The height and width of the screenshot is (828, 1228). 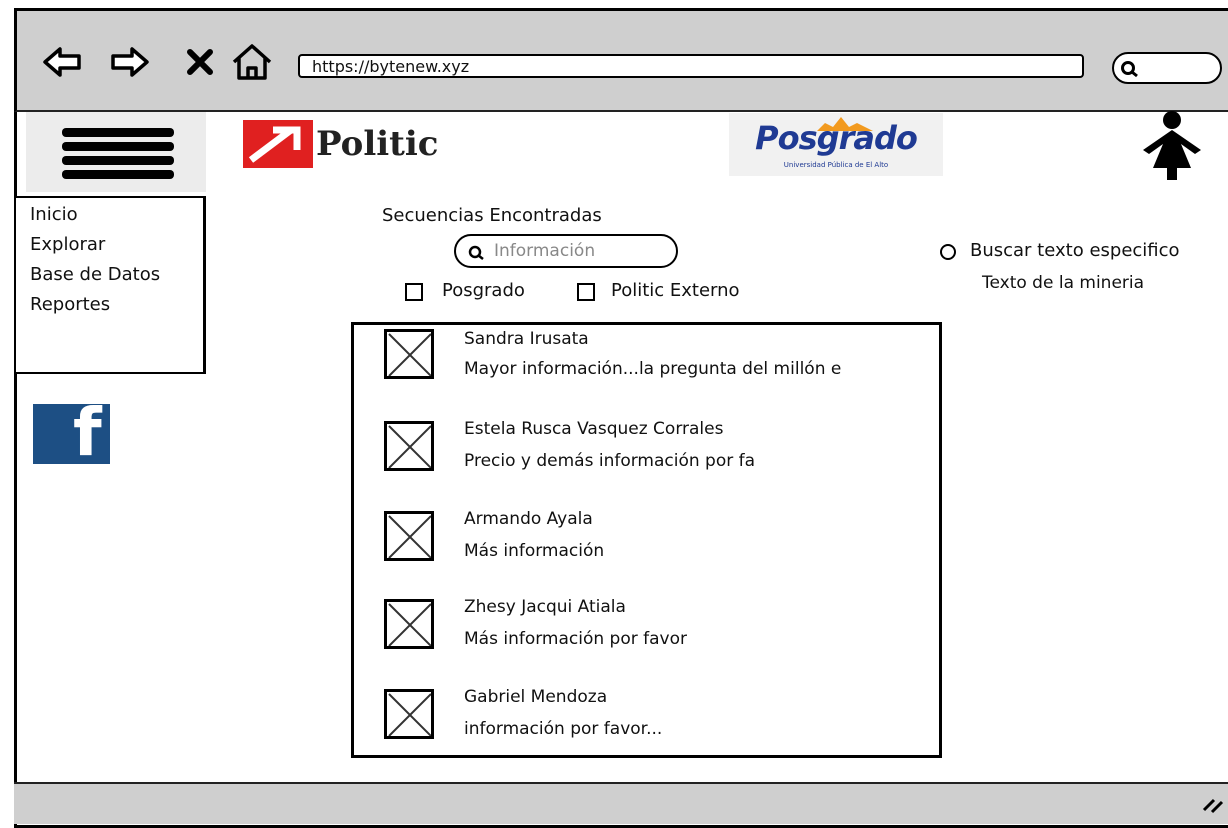 I want to click on sidebar-item-inicio: Inicio, so click(x=54, y=214).